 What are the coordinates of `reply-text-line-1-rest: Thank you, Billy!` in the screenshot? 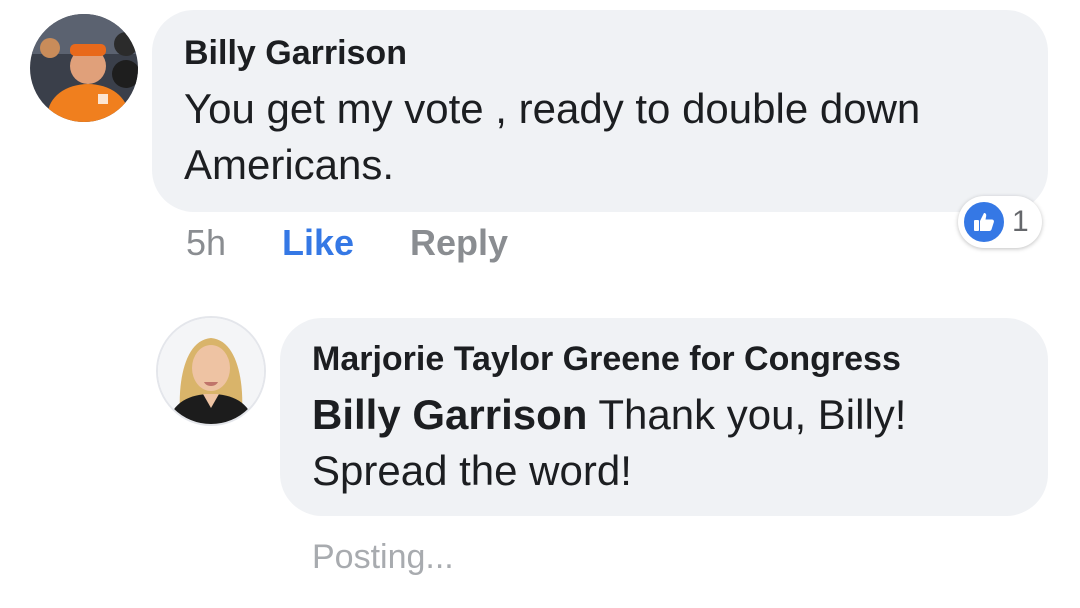 It's located at (747, 414).